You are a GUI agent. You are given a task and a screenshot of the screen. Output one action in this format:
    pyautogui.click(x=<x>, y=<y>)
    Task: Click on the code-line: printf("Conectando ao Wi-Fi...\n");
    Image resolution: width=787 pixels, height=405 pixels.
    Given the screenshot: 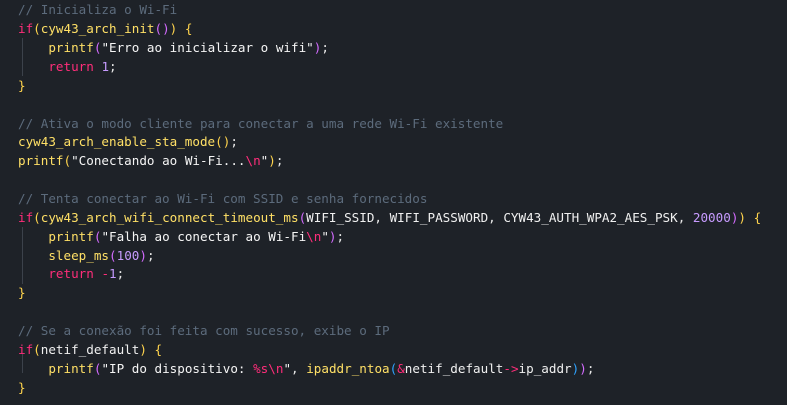 What is the action you would take?
    pyautogui.click(x=150, y=160)
    